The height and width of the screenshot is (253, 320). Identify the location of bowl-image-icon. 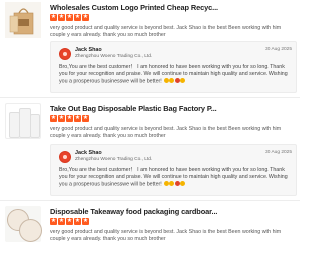
(30, 230).